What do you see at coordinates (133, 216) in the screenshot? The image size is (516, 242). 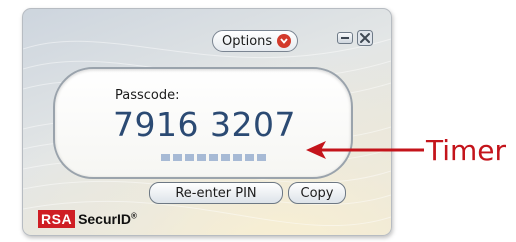 I see `registered-mark: ®` at bounding box center [133, 216].